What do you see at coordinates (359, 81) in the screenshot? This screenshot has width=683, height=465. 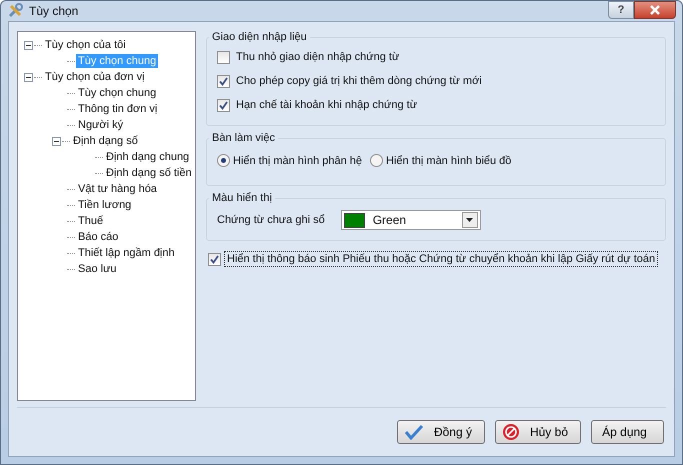 I see `checkbox-label: Cho phép copy giá trị khi thêm dòng chứng từ mới` at bounding box center [359, 81].